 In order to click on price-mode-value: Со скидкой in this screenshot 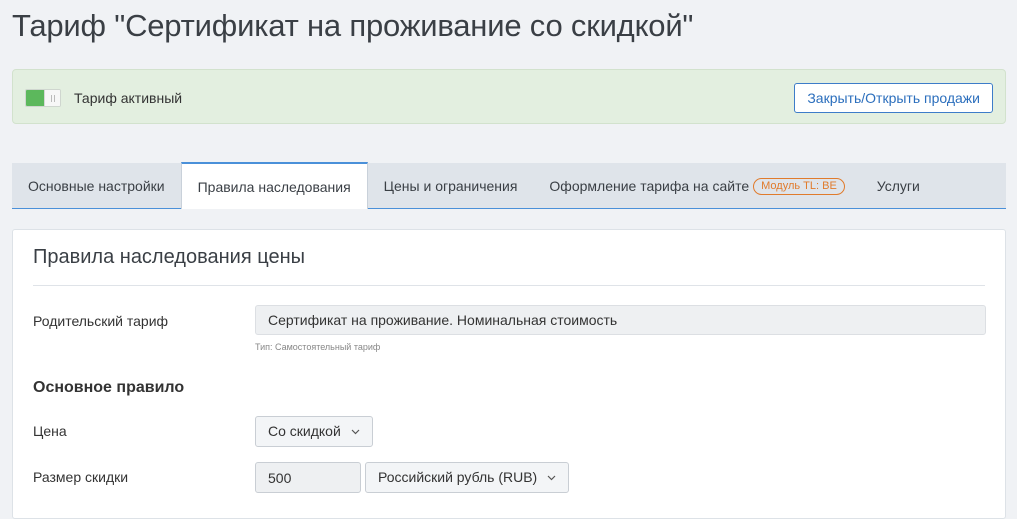, I will do `click(304, 431)`.